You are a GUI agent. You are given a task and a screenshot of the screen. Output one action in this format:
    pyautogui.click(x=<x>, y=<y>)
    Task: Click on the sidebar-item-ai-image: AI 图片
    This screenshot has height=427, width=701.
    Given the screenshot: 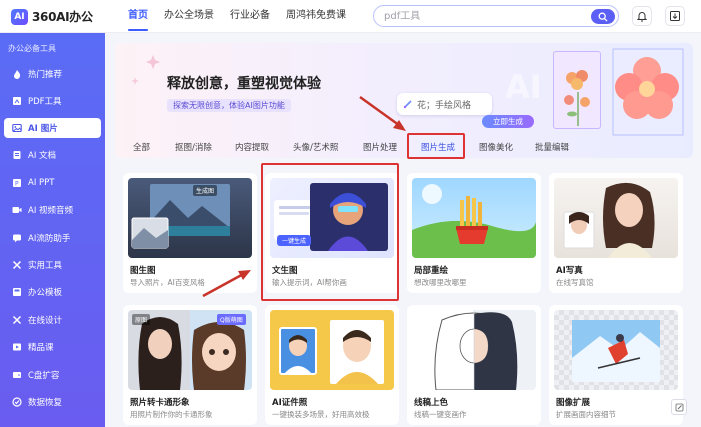 What is the action you would take?
    pyautogui.click(x=52, y=128)
    